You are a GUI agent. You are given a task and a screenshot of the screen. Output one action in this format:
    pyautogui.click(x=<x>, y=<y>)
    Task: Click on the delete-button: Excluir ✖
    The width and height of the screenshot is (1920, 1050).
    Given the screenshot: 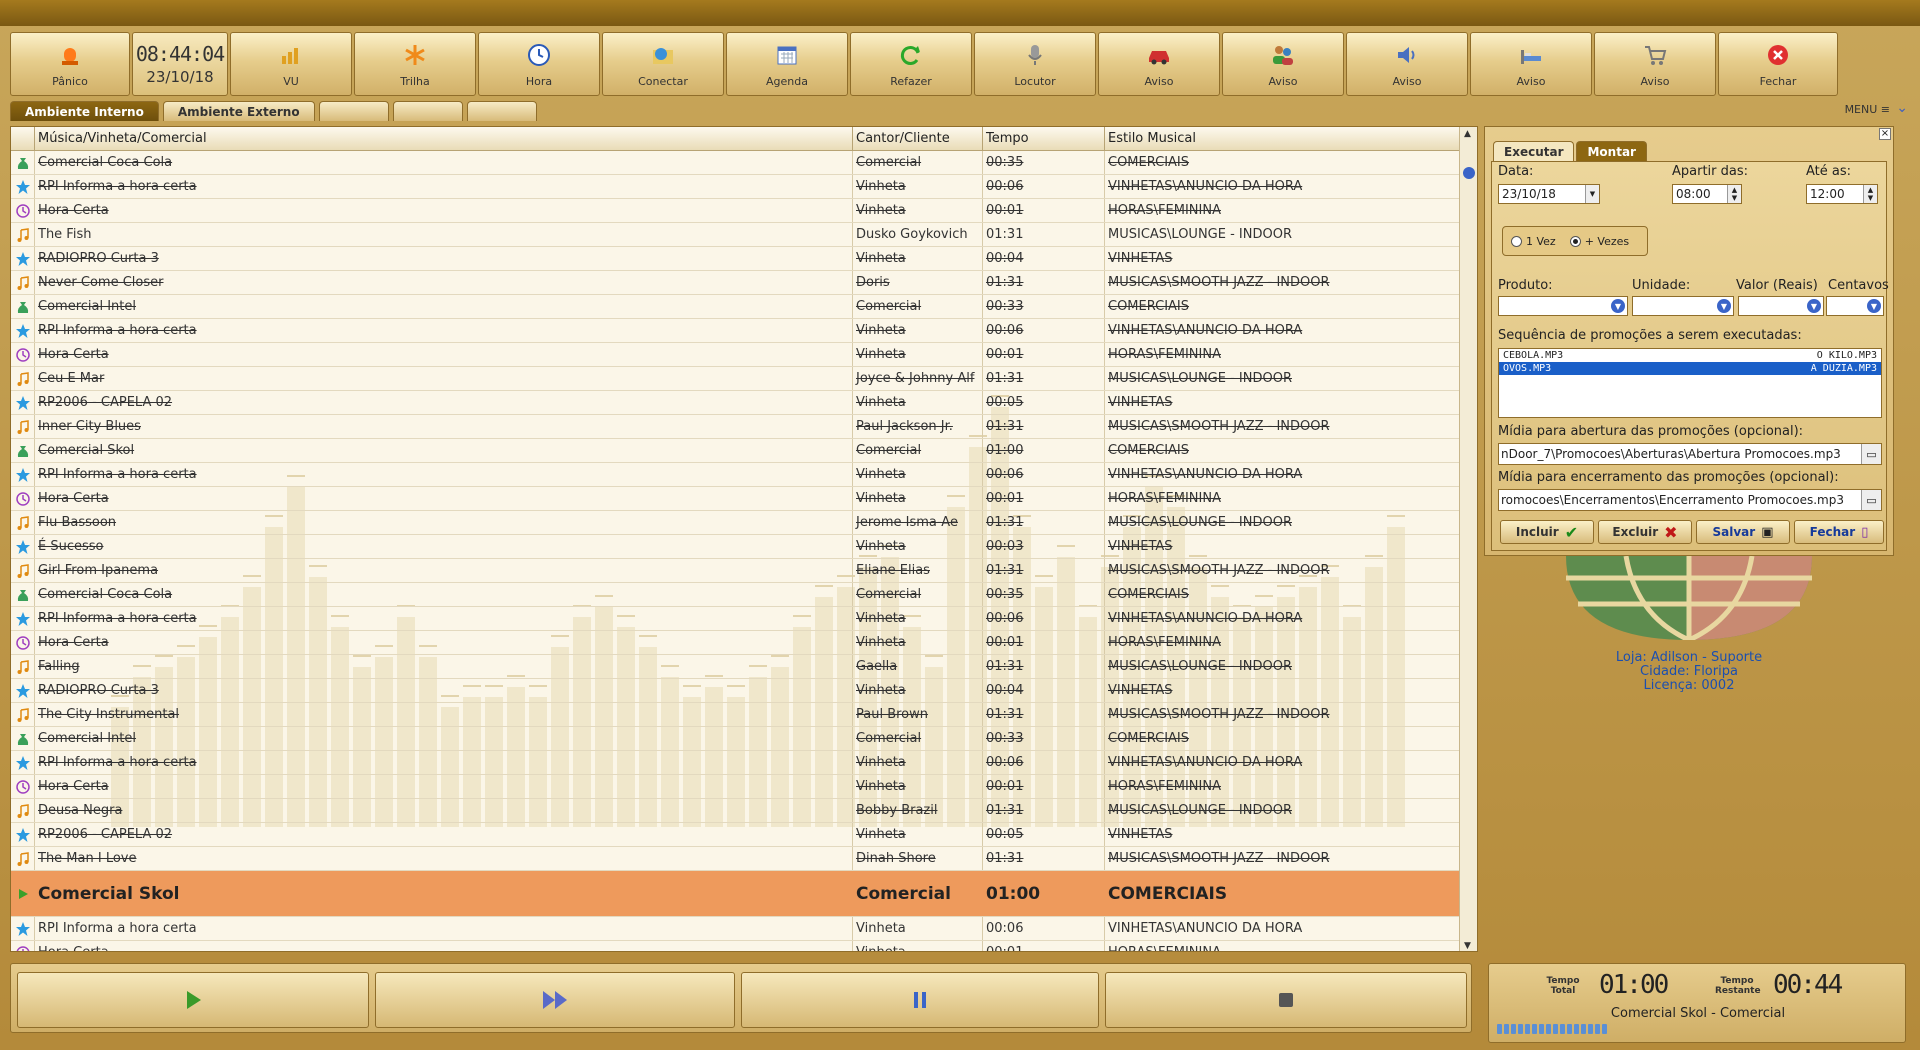 What is the action you would take?
    pyautogui.click(x=1645, y=532)
    